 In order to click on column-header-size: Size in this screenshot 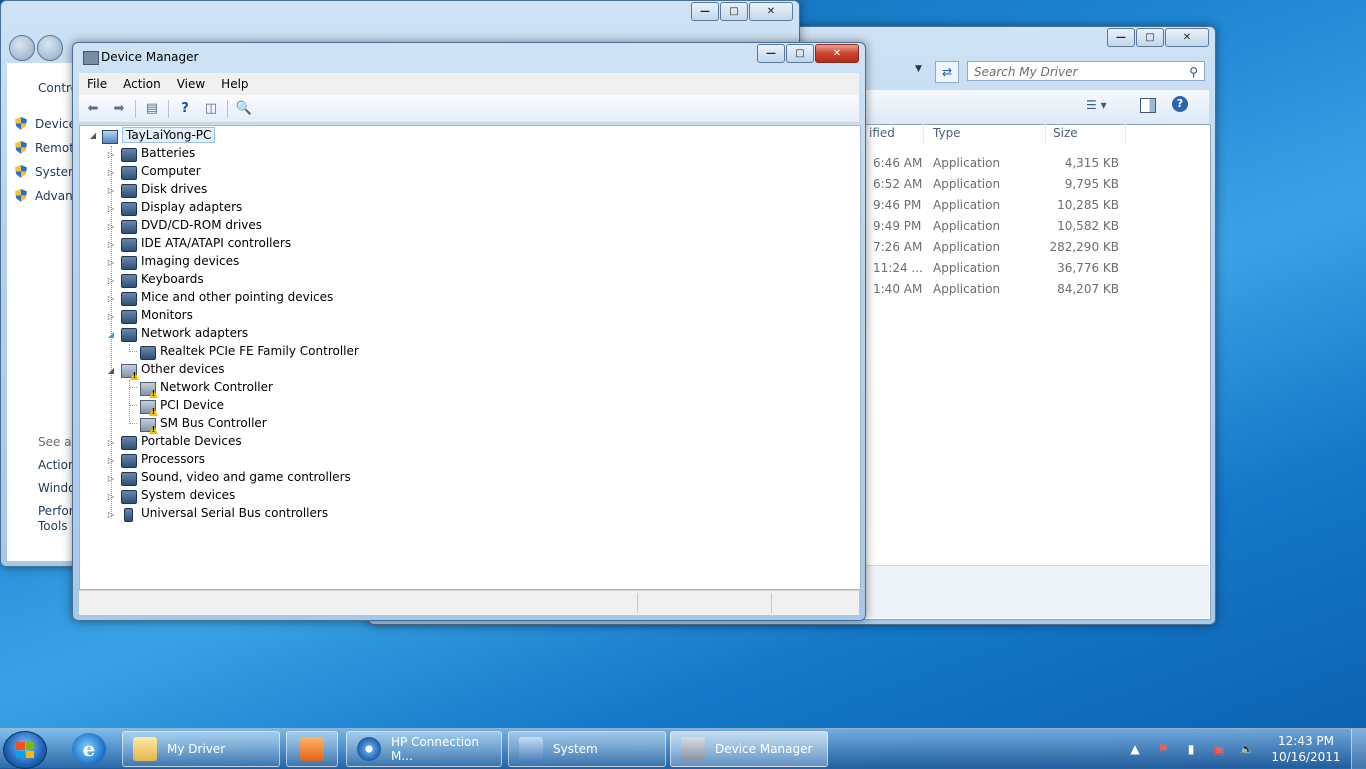, I will do `click(1089, 133)`.